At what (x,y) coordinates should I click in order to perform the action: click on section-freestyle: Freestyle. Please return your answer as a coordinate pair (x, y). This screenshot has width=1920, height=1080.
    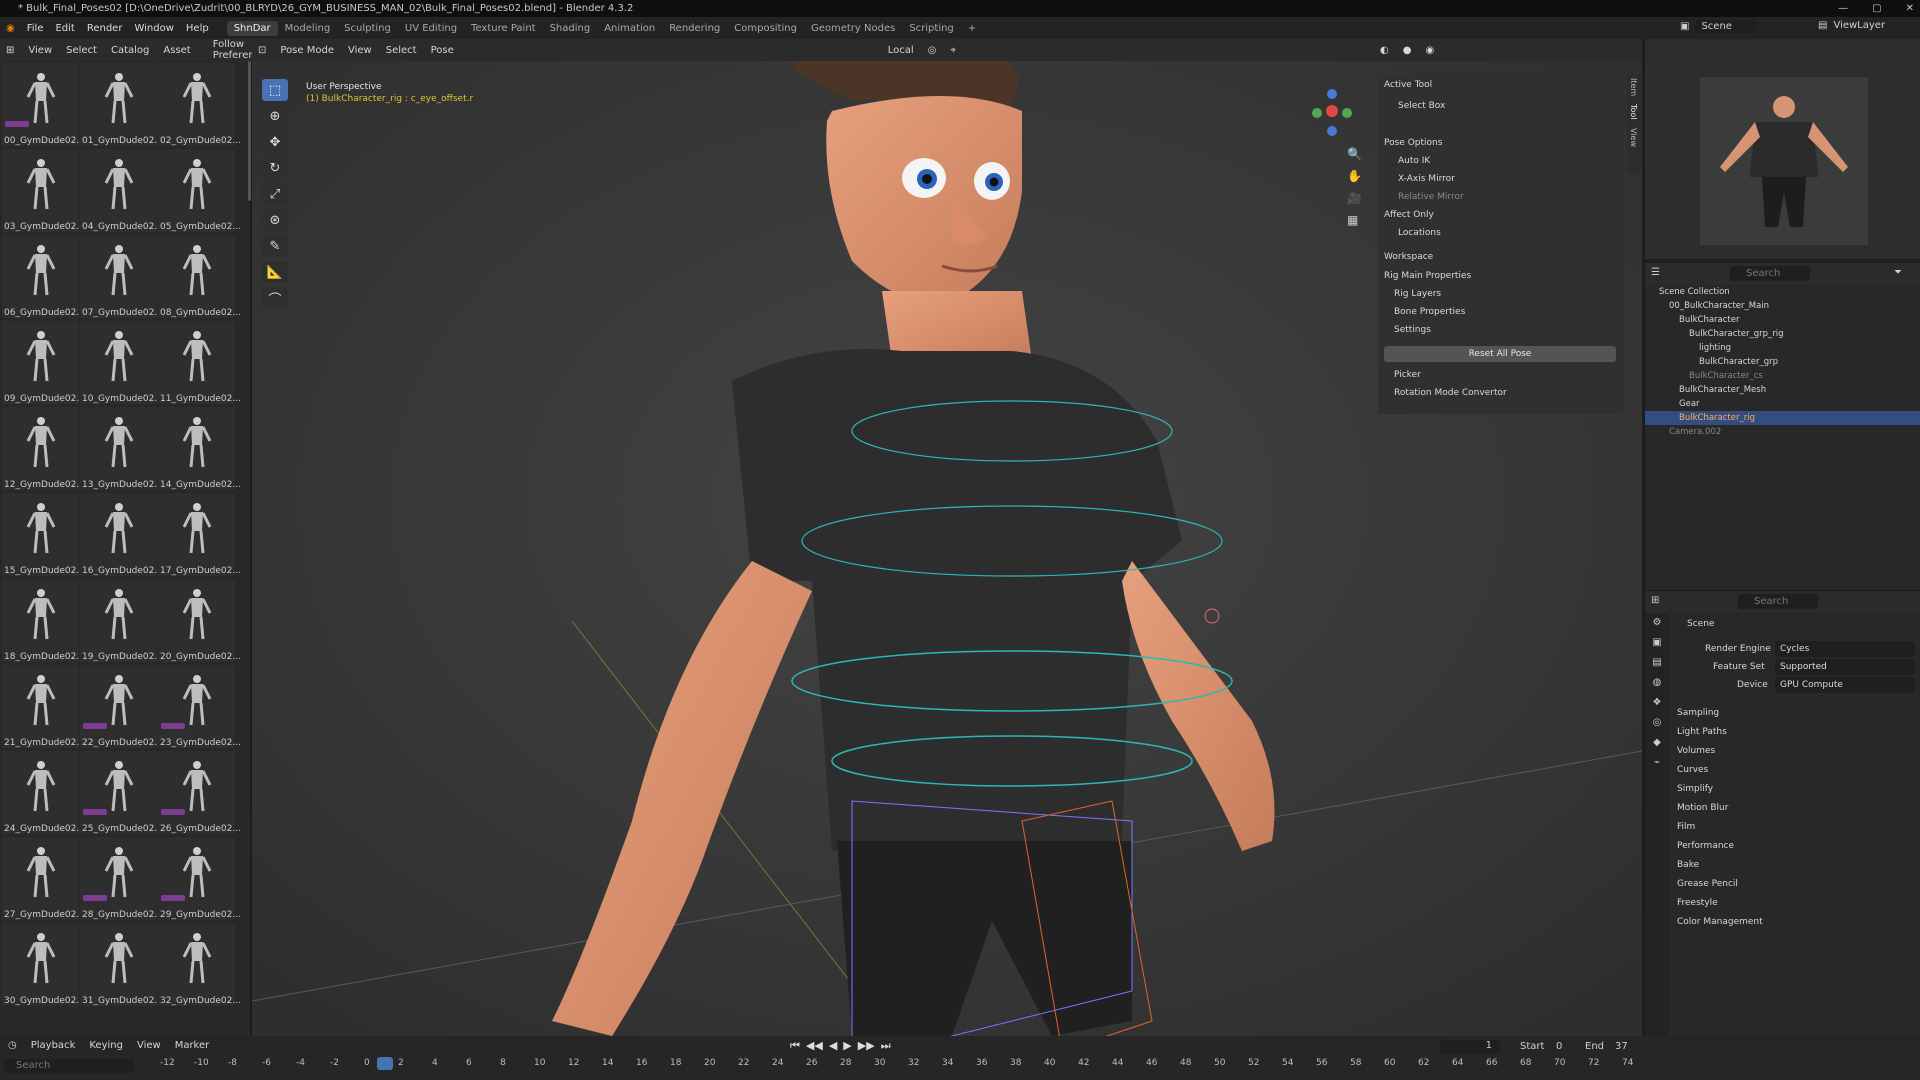
    Looking at the image, I should click on (1697, 903).